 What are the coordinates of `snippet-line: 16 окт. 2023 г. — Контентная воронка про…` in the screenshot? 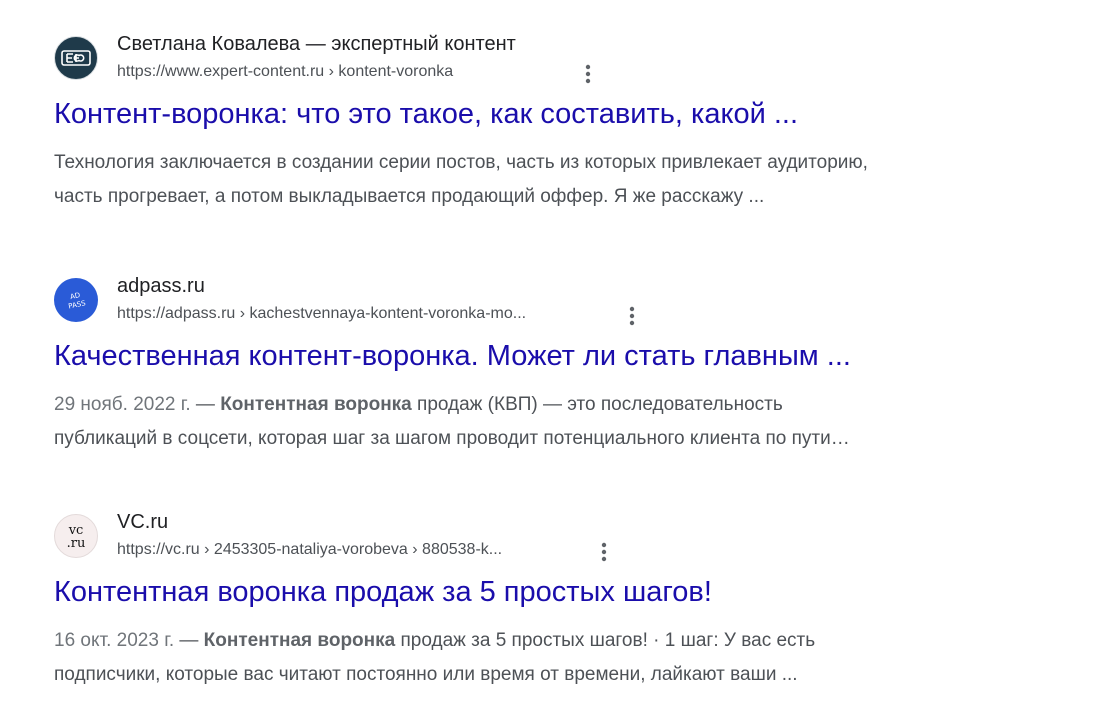 It's located at (554, 641).